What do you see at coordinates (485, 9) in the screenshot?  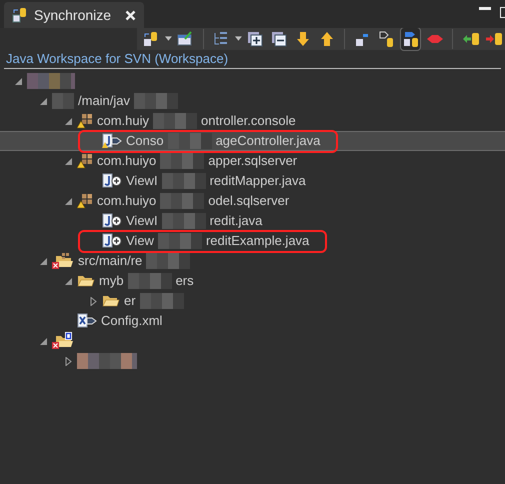 I see `minimize-icon` at bounding box center [485, 9].